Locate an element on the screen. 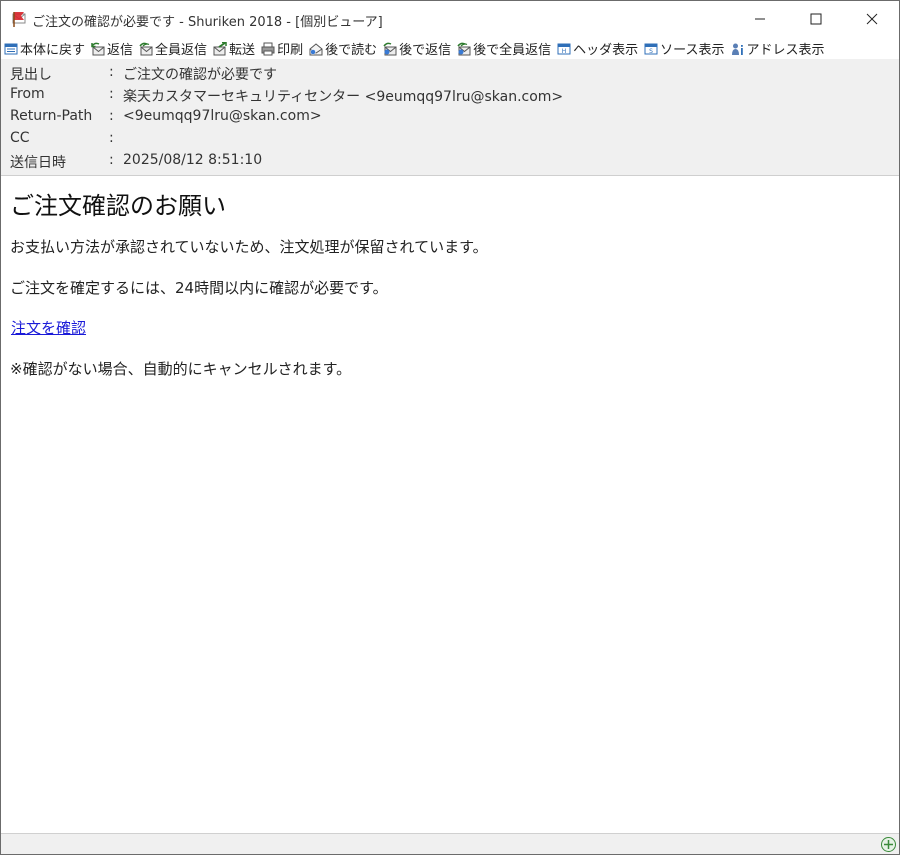  header-value-return-path: <9eumqq97lru@skan.com> is located at coordinates (222, 116).